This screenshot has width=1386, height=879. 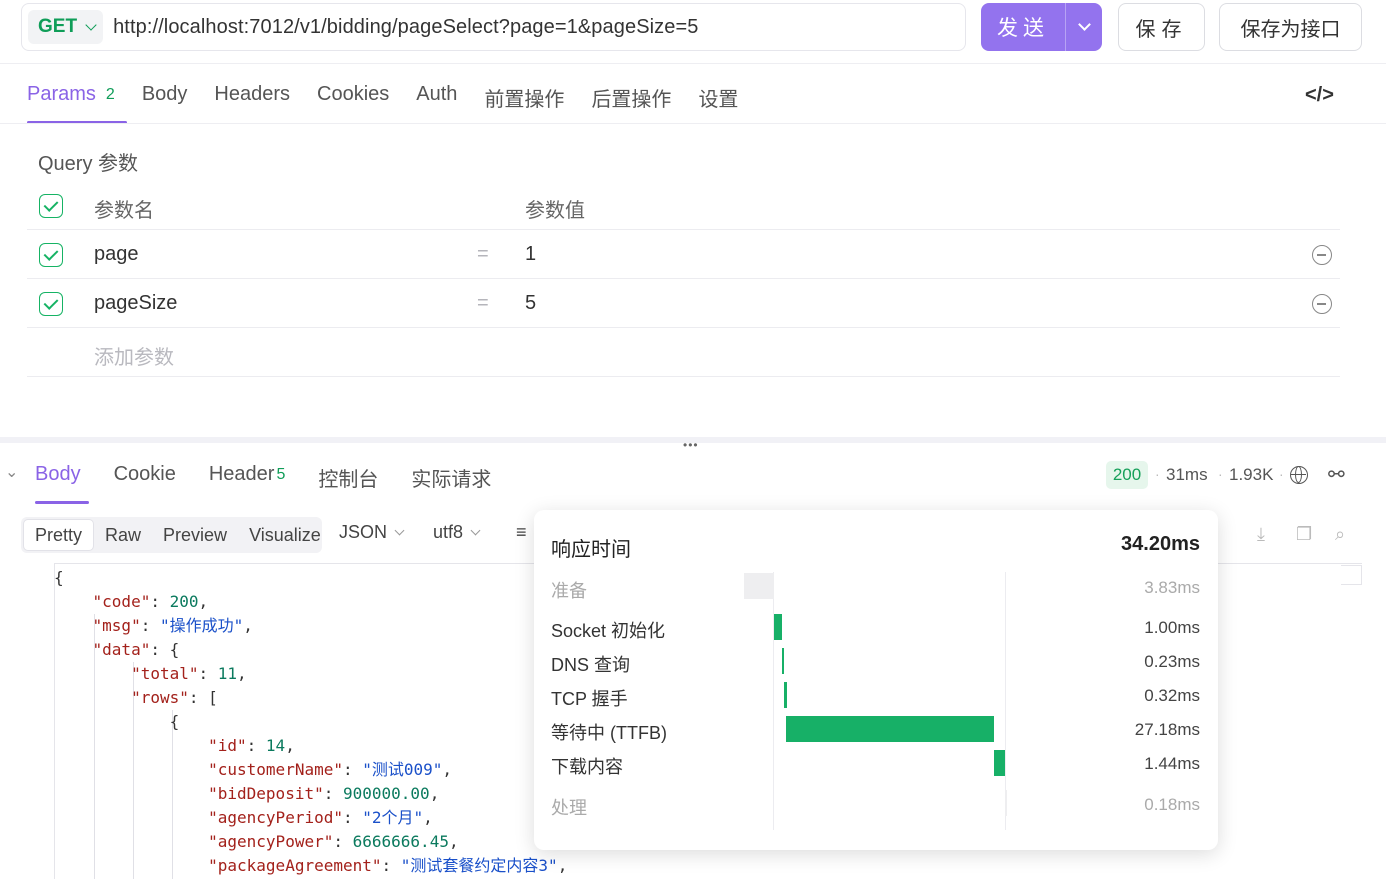 What do you see at coordinates (134, 355) in the screenshot?
I see `add-param-input: 添加参数` at bounding box center [134, 355].